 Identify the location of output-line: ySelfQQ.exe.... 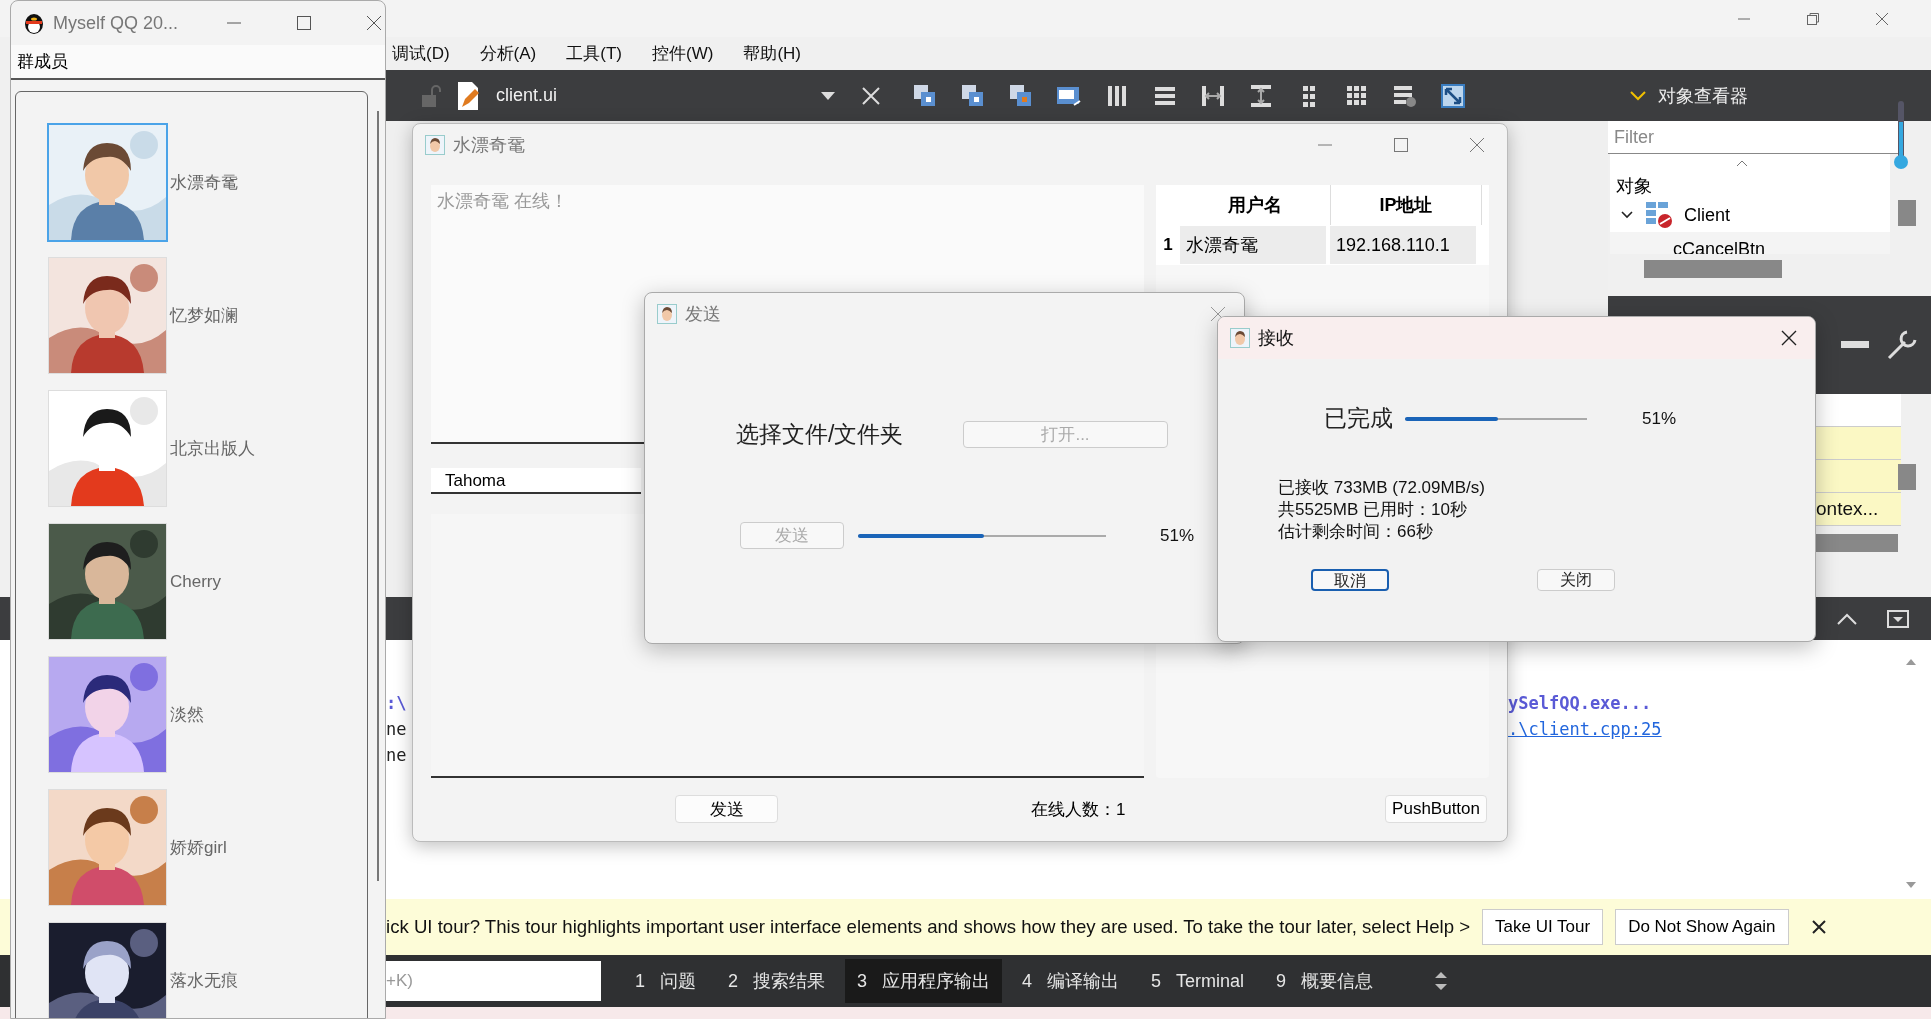
(1580, 703).